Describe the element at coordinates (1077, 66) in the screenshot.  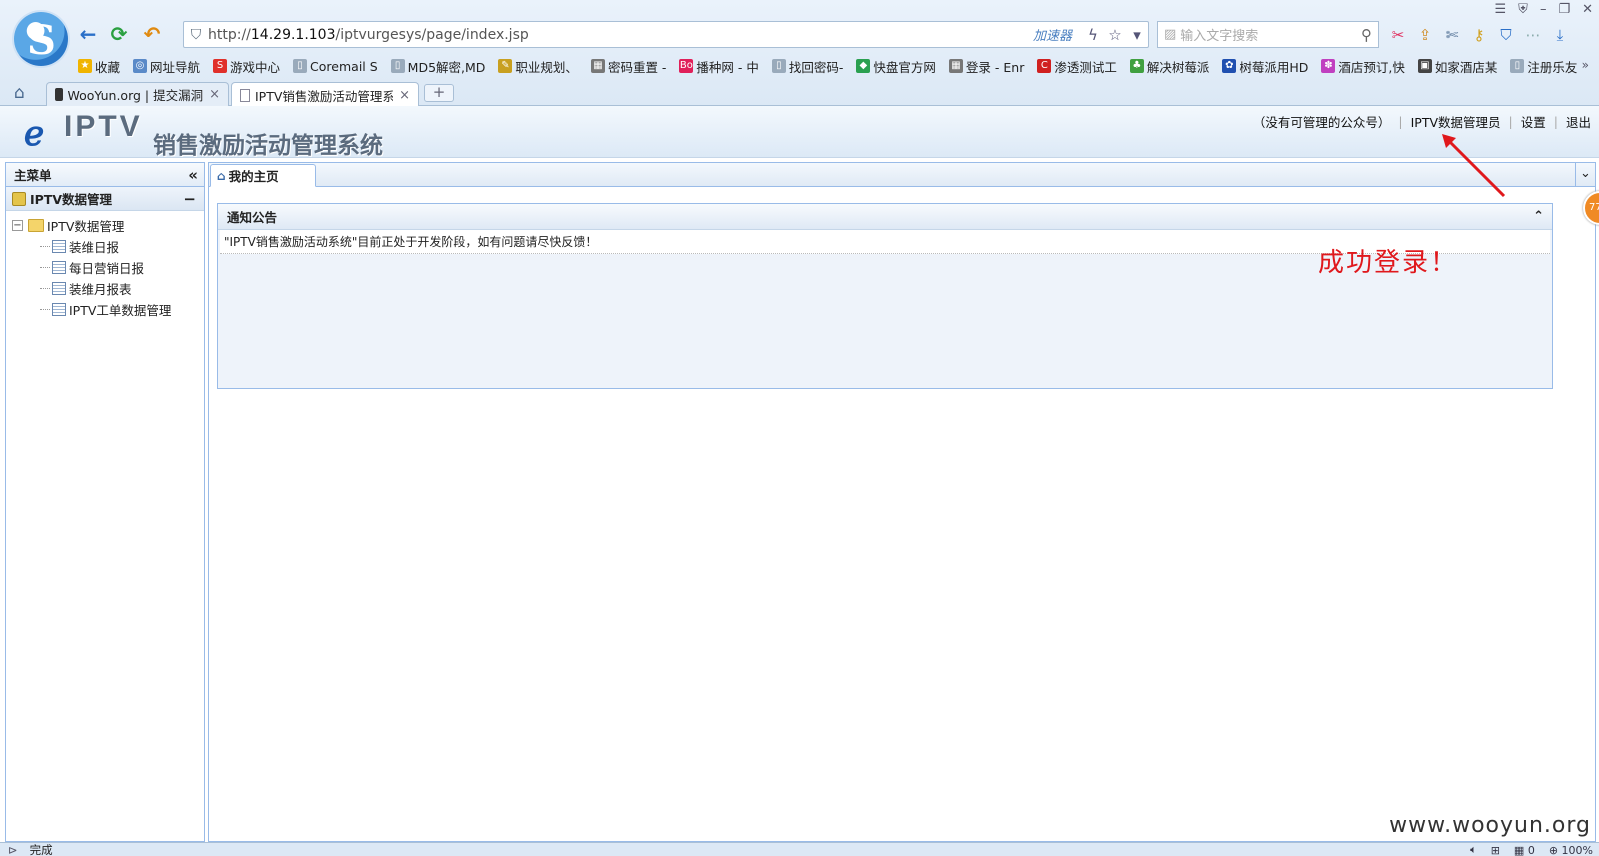
I see `bookmark-item: C 渗透测试工` at that location.